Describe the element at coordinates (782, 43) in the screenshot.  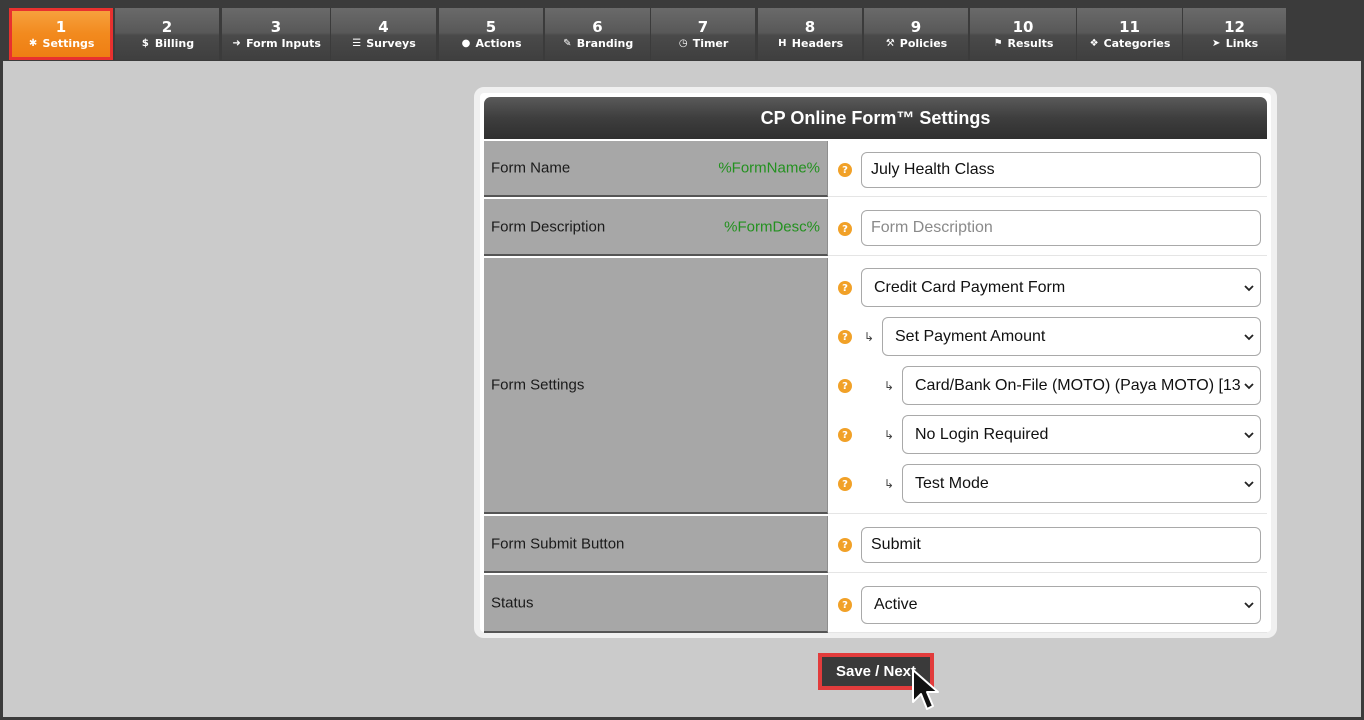
I see `header-icon: H` at that location.